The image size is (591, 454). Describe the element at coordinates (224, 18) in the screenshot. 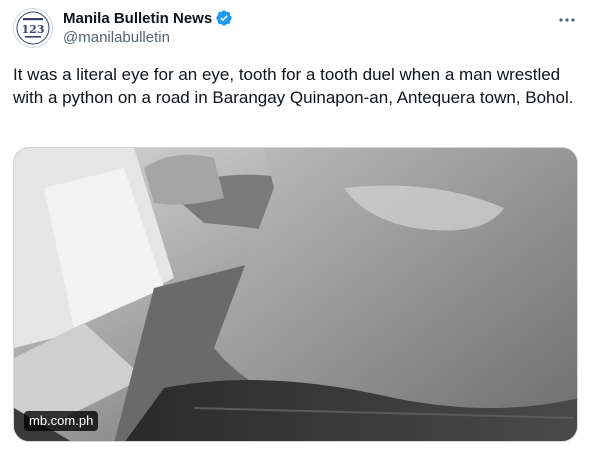

I see `verified-badge-icon` at that location.